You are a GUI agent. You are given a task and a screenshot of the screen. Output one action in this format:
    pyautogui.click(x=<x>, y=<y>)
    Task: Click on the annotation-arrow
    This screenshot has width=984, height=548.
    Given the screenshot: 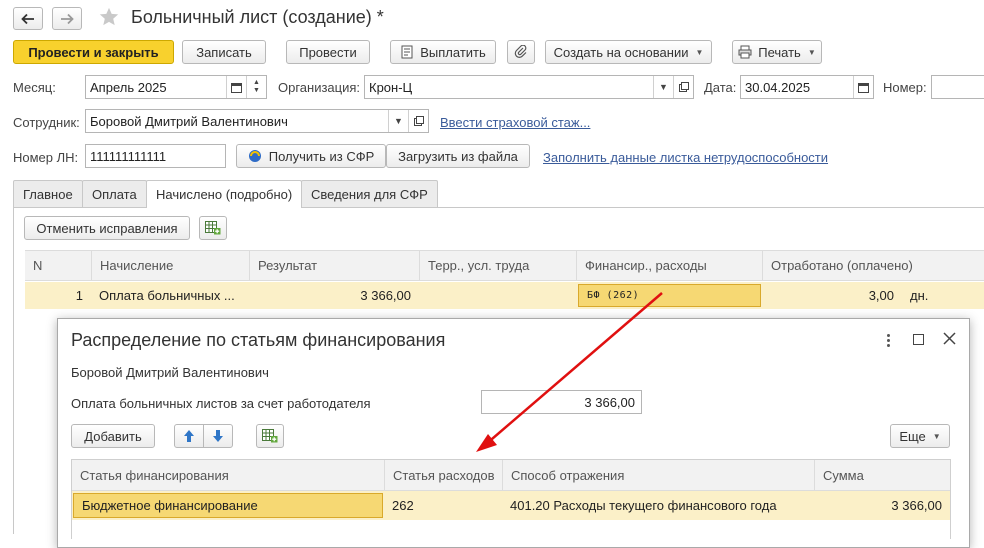 What is the action you would take?
    pyautogui.click(x=569, y=372)
    